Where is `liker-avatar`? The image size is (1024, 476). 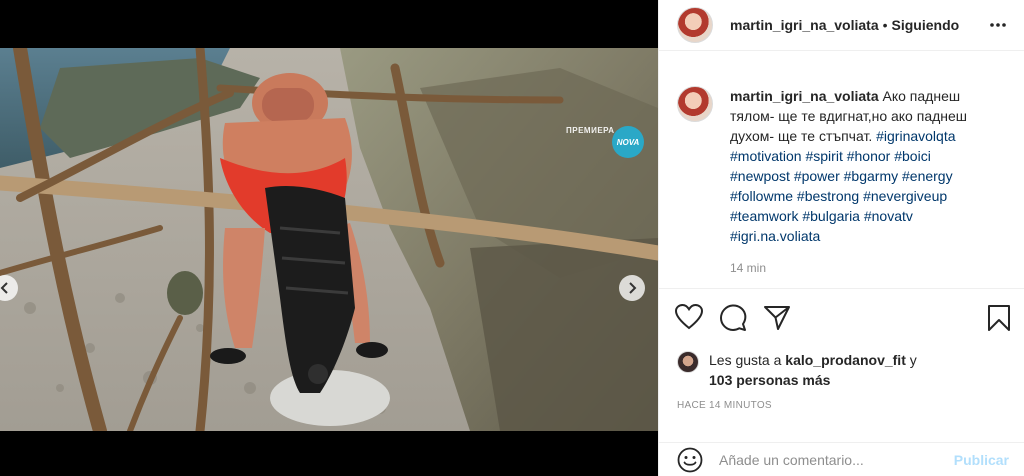 liker-avatar is located at coordinates (688, 362).